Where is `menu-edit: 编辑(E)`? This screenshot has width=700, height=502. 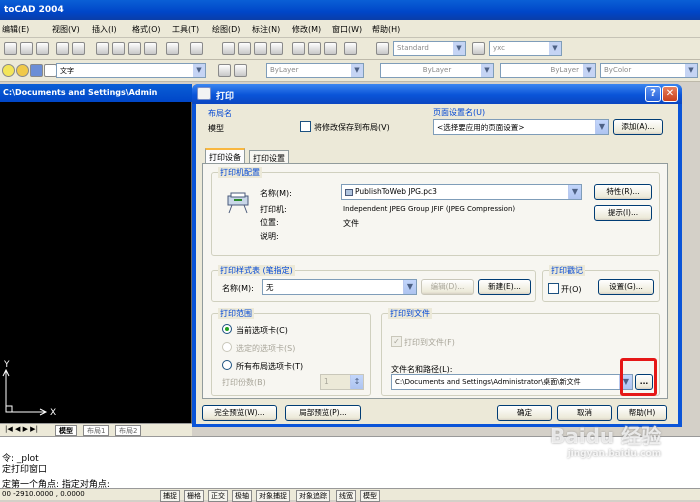
menu-edit: 编辑(E) is located at coordinates (15, 29).